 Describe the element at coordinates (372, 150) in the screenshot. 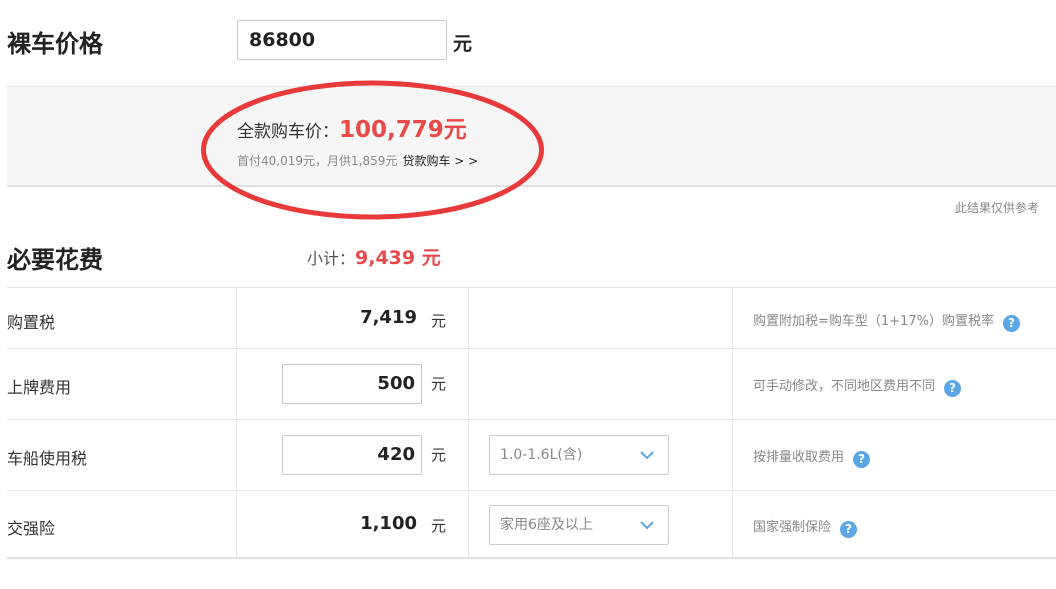

I see `highlight-circle` at that location.